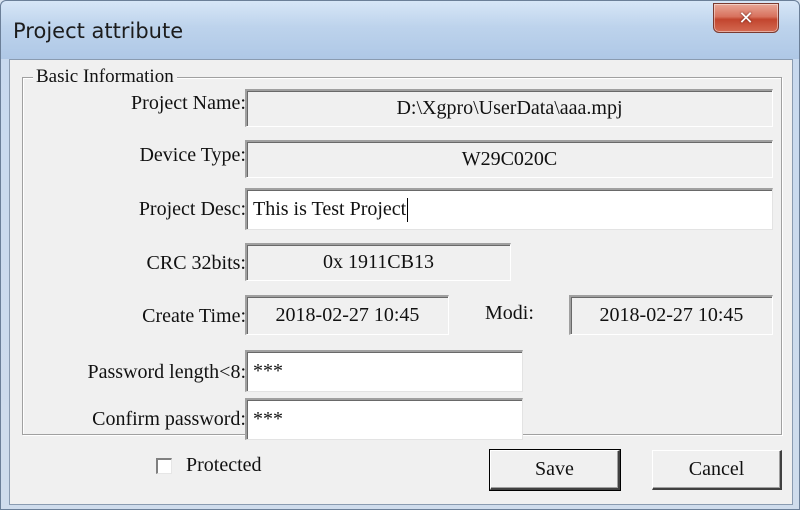 This screenshot has width=800, height=510. I want to click on crc-label: CRC 32bits:, so click(196, 263).